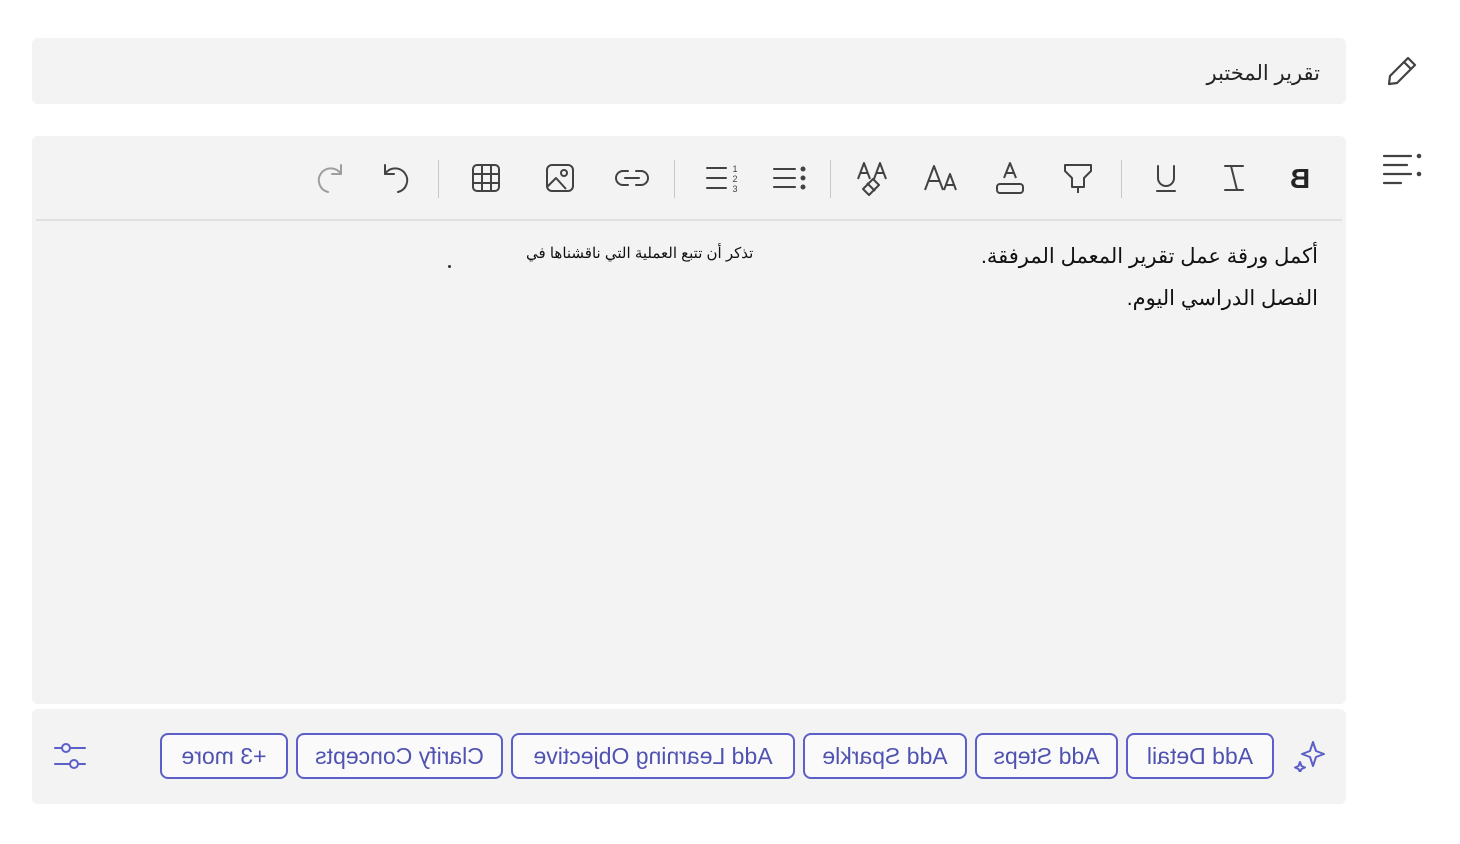 The height and width of the screenshot is (844, 1460). I want to click on highlight-icon, so click(1078, 178).